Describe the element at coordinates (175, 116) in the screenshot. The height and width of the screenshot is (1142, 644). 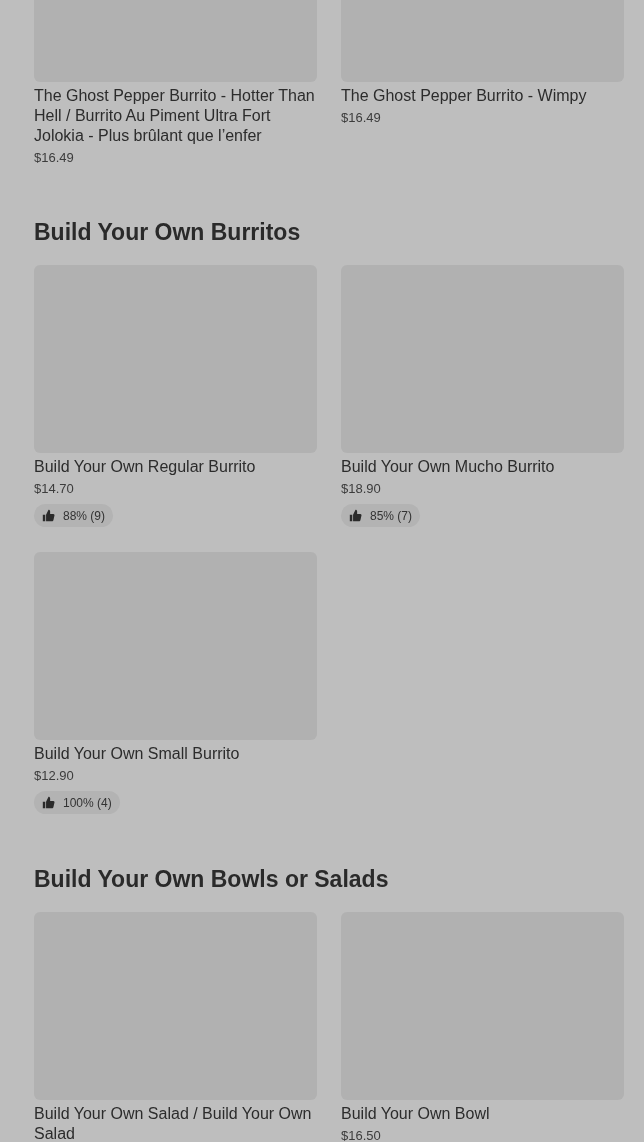
I see `item-name: The Ghost Pepper Burrito - Hotter Than Hell / Burrito Au Piment Ultra Fort Jolokia - Plus brûlant que l’enfer` at that location.